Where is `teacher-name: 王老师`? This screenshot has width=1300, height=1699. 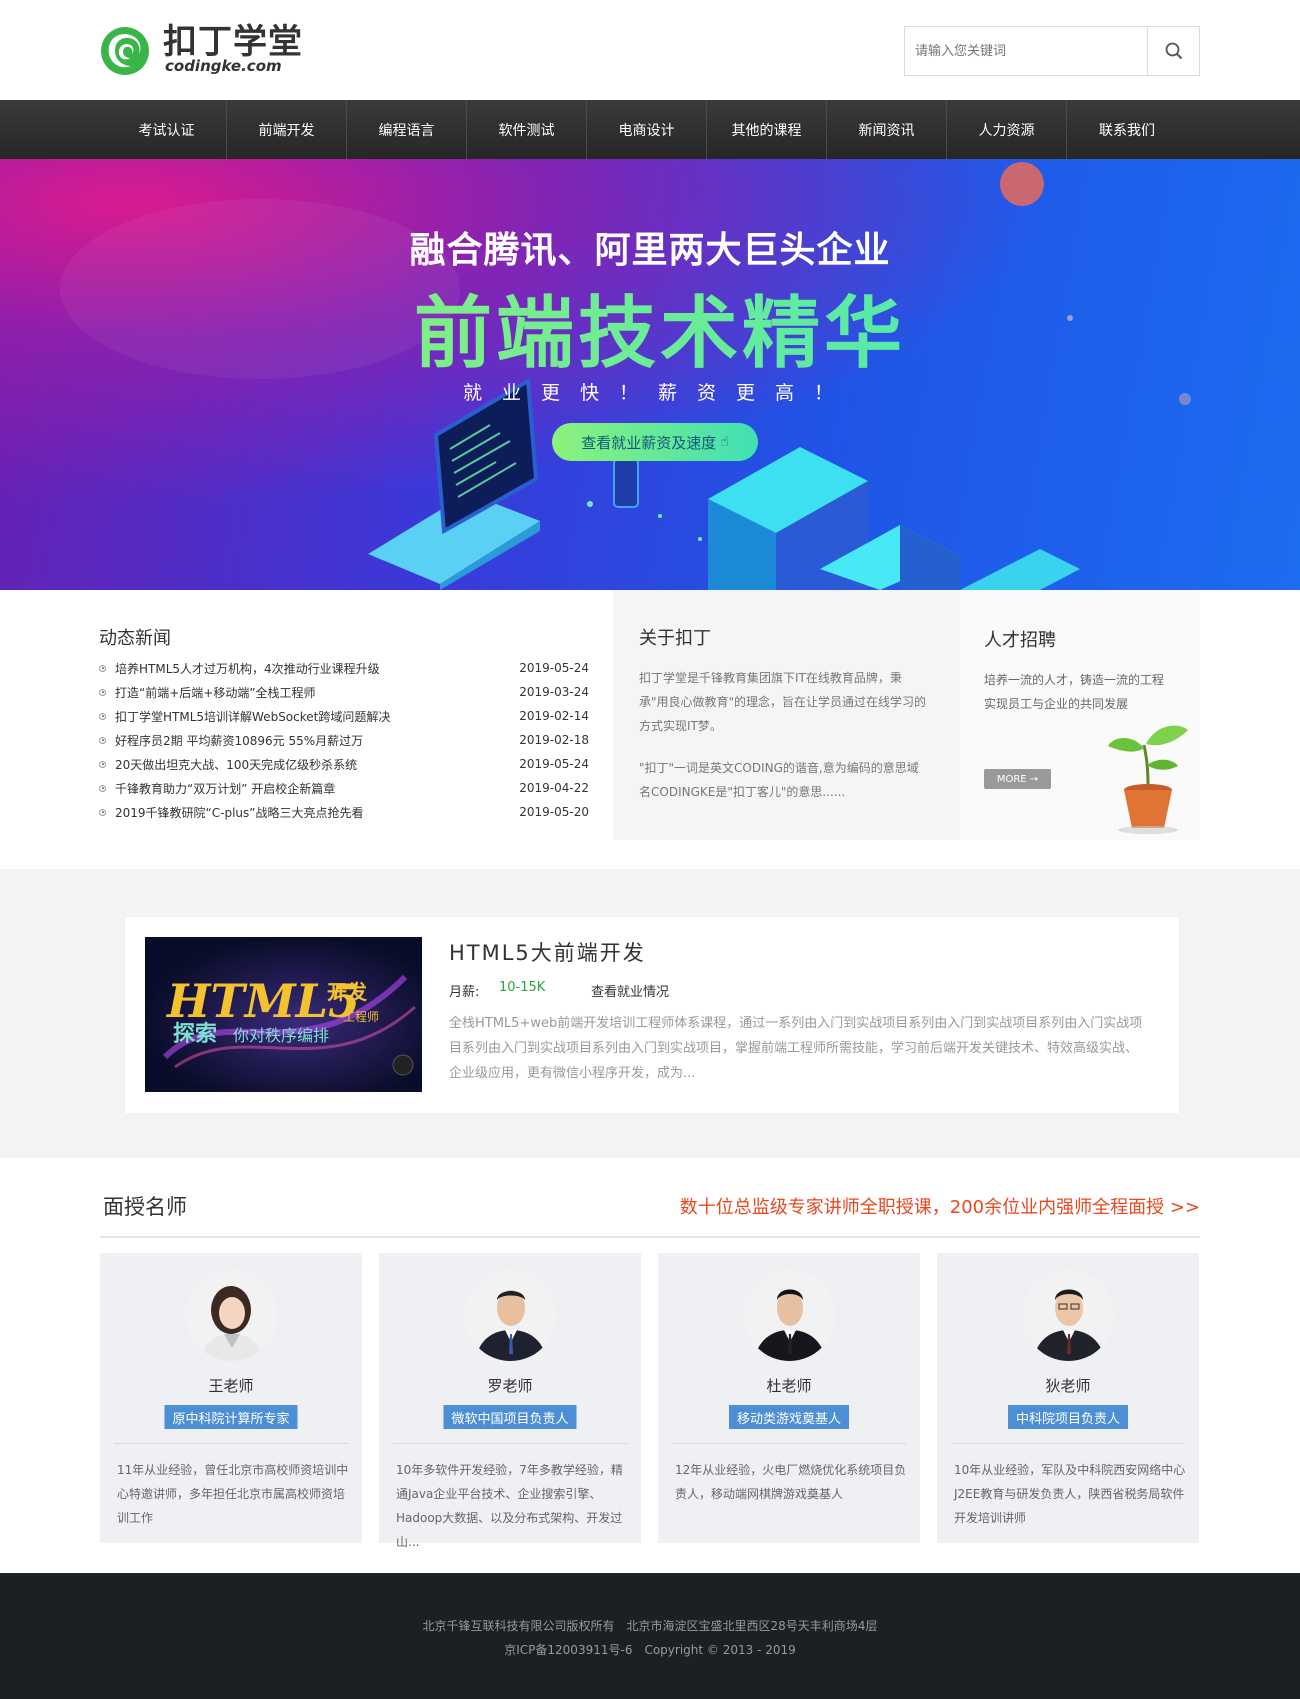 teacher-name: 王老师 is located at coordinates (231, 1386).